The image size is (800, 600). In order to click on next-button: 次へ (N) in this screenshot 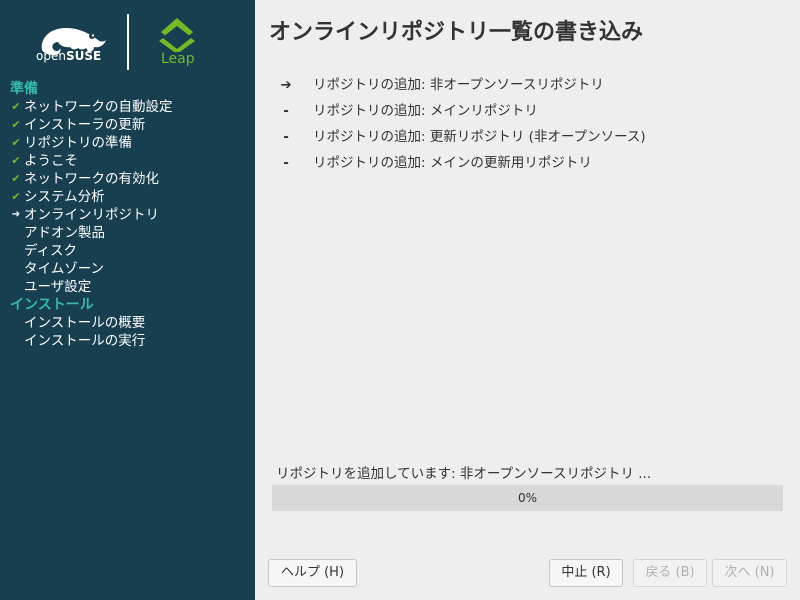, I will do `click(749, 573)`.